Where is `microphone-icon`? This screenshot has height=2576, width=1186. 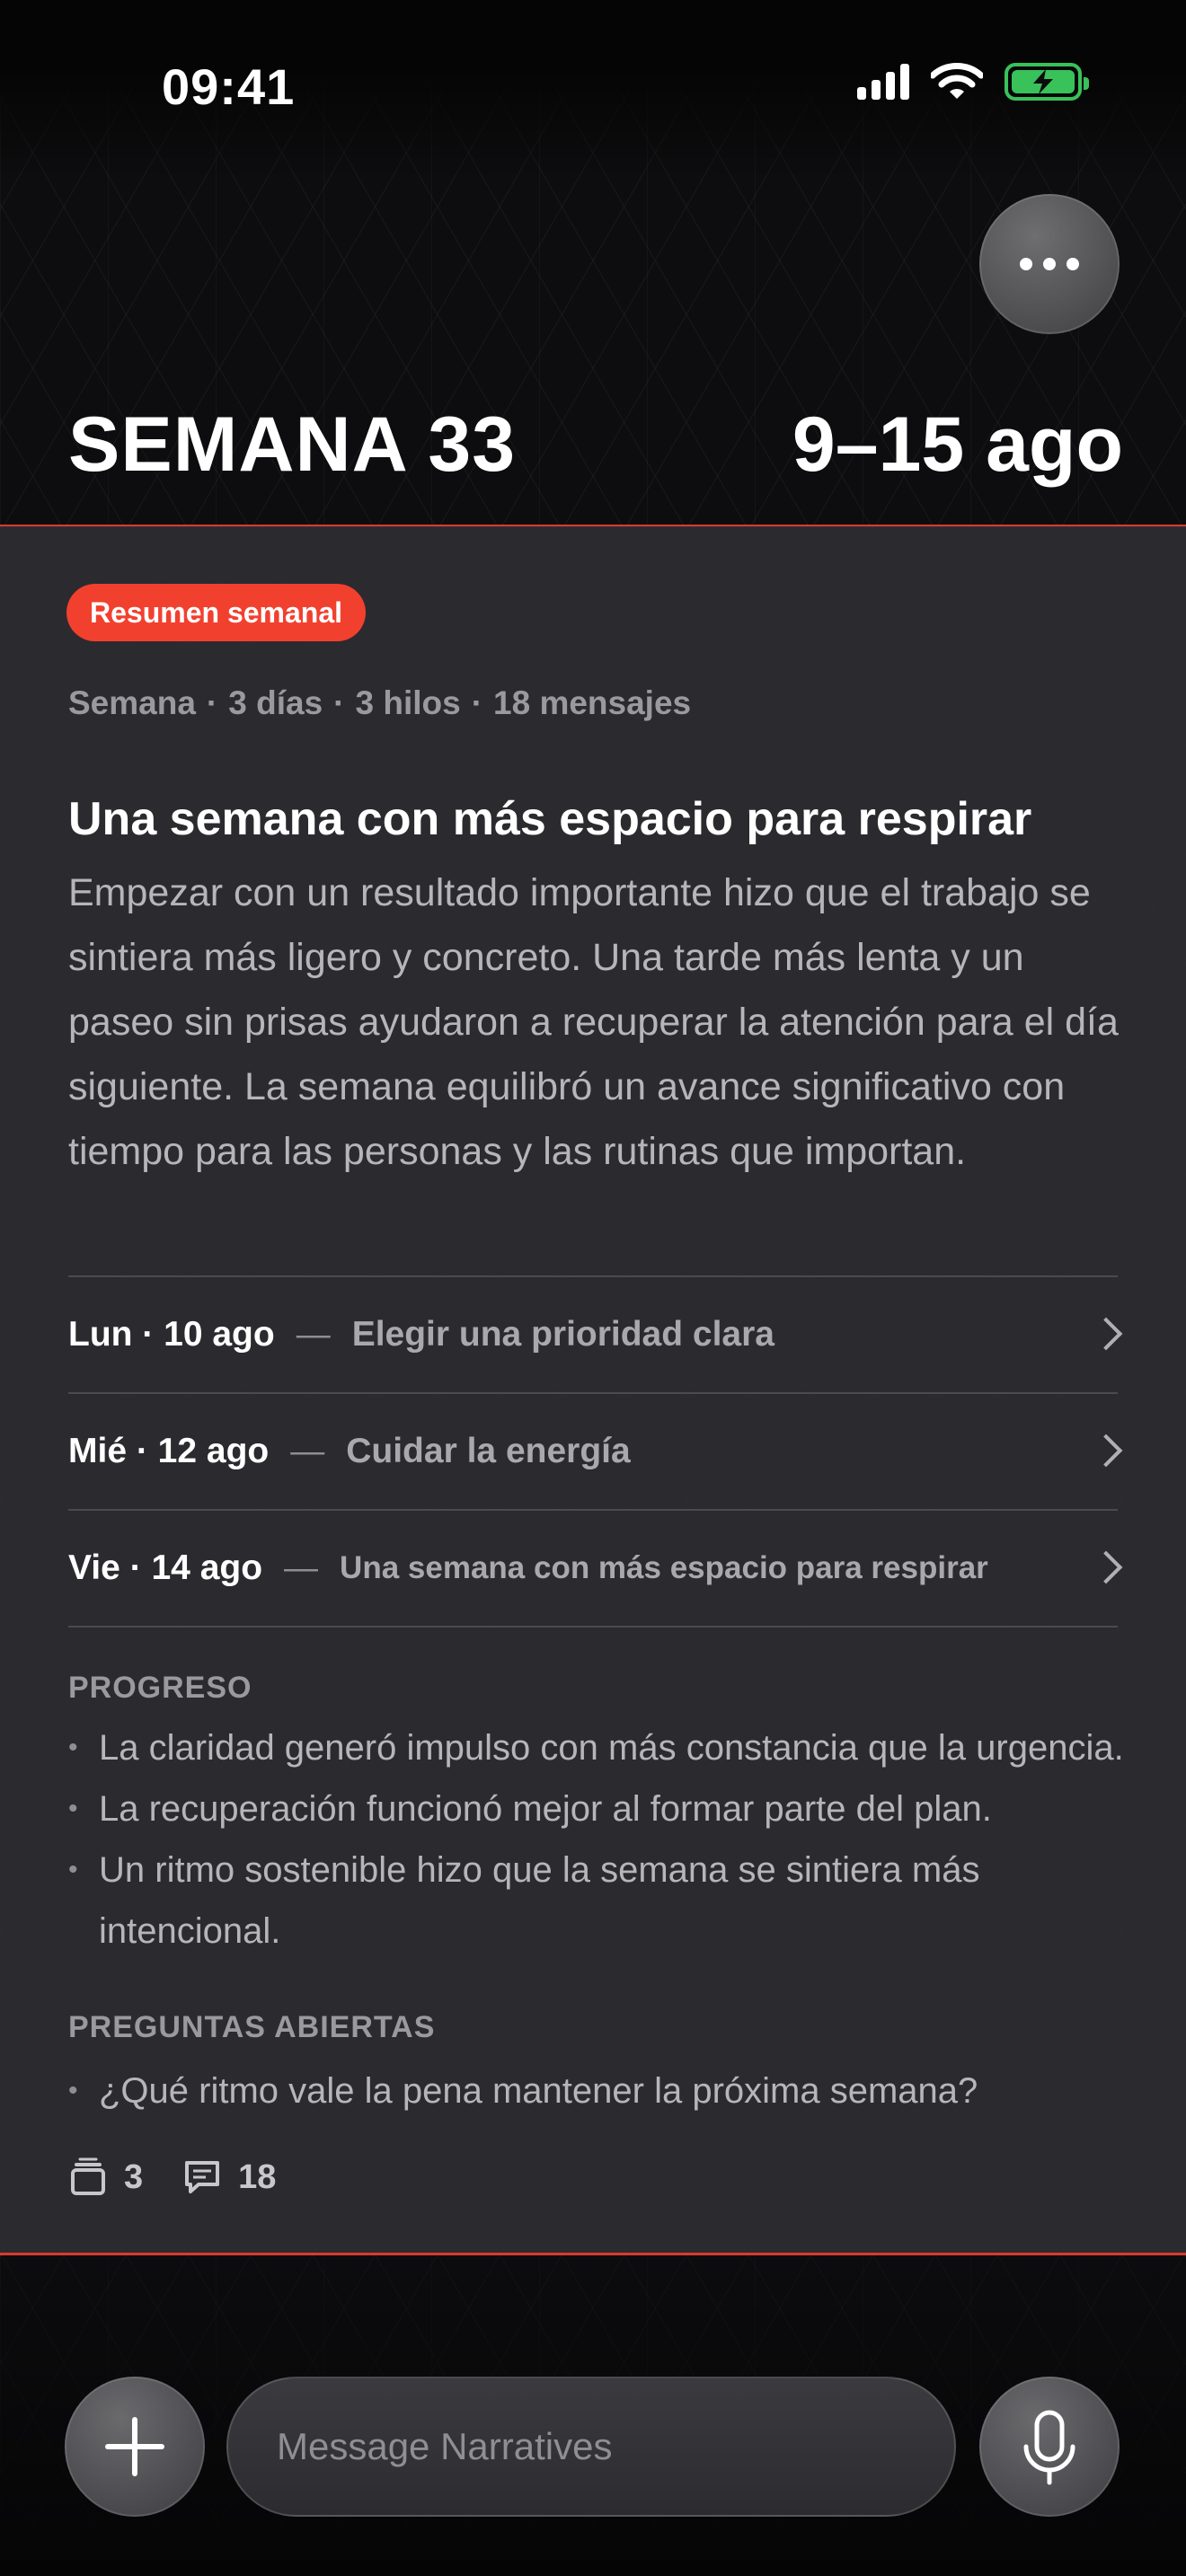 microphone-icon is located at coordinates (1049, 2447).